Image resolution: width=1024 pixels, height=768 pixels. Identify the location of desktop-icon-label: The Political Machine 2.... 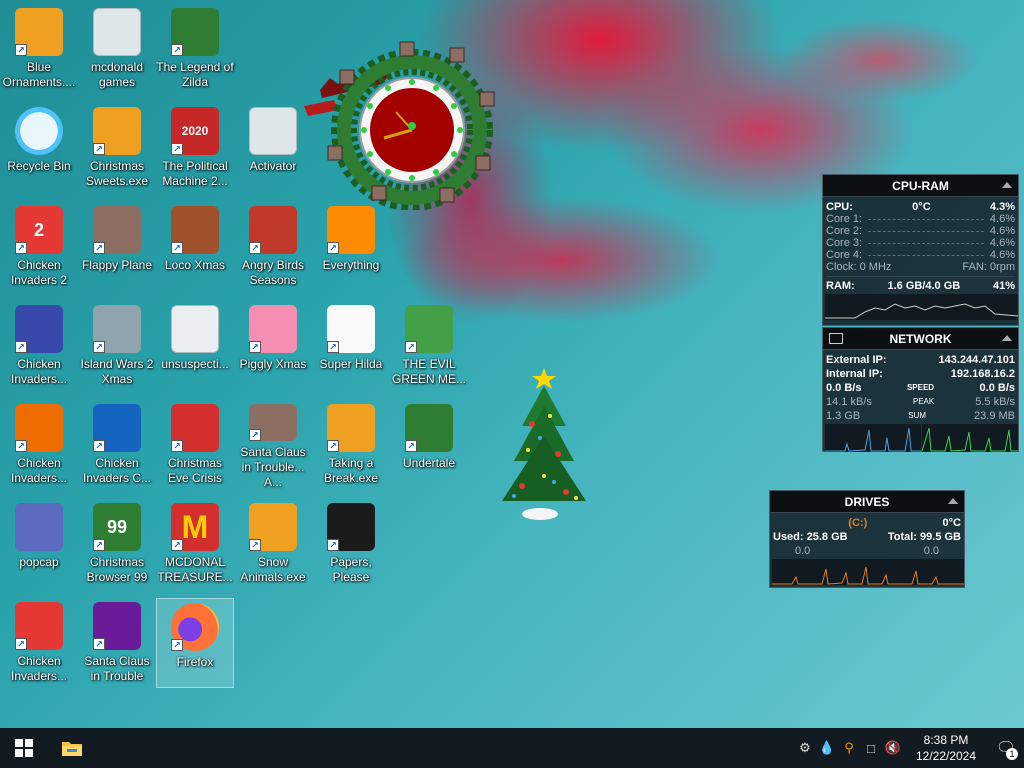
(195, 173).